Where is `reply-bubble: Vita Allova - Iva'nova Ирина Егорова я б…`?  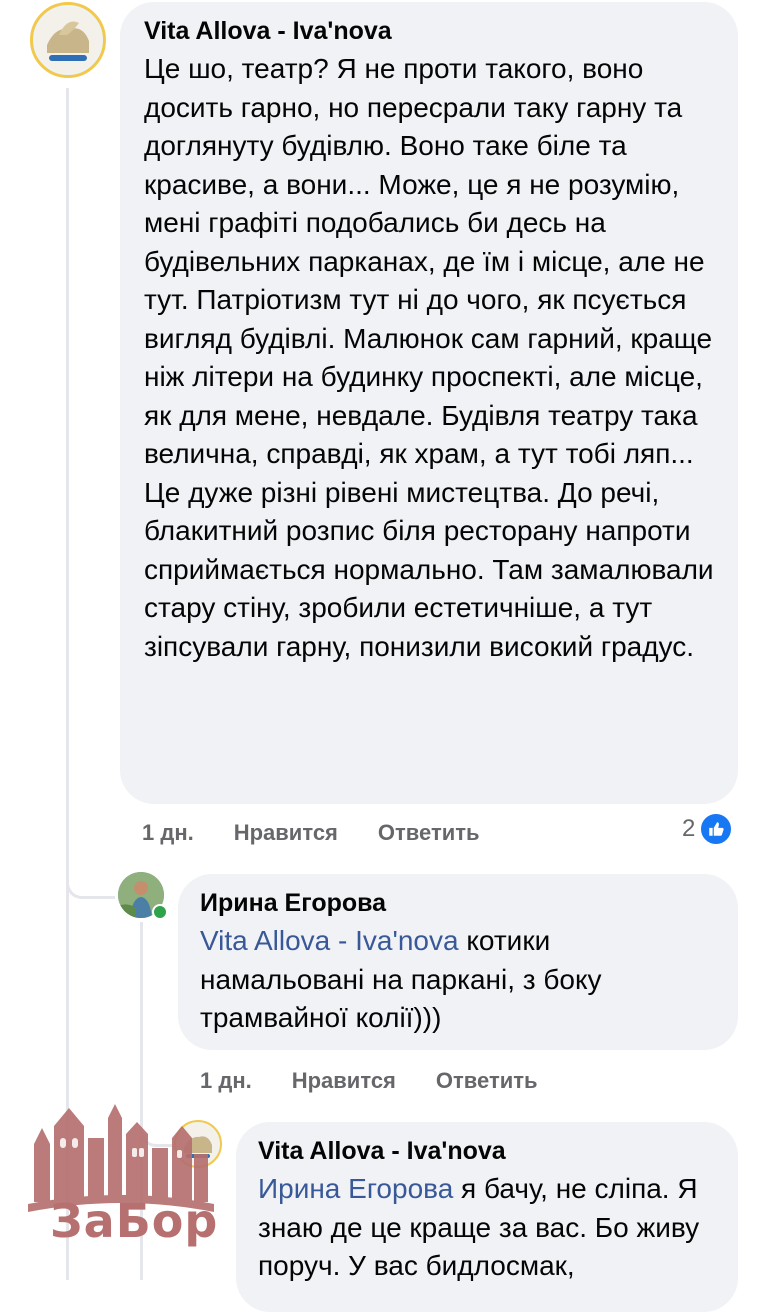
reply-bubble: Vita Allova - Iva'nova Ирина Егорова я б… is located at coordinates (487, 1217).